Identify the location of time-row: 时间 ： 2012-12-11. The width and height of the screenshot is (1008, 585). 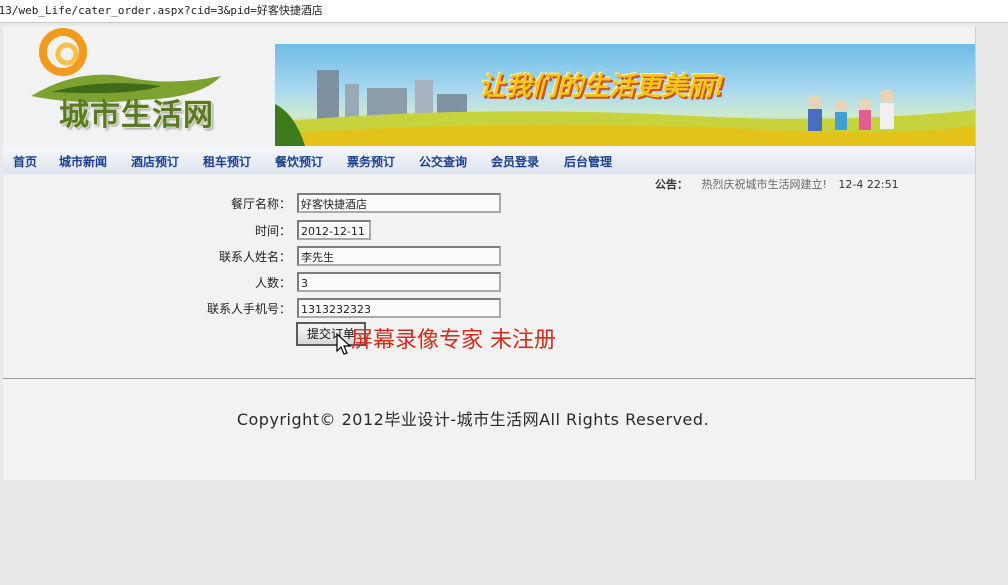
(339, 231).